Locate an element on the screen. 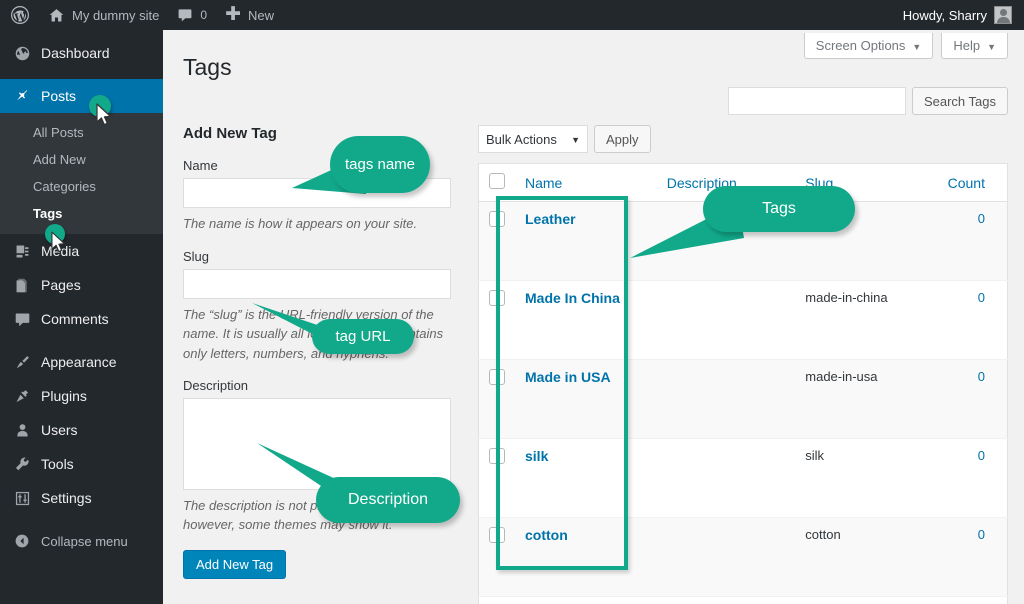  apply-button: Apply is located at coordinates (622, 139).